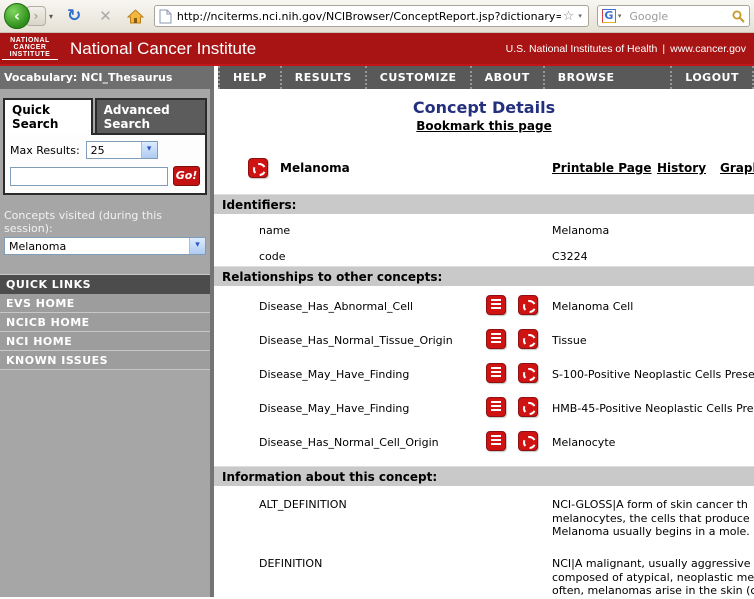 The width and height of the screenshot is (754, 599). I want to click on history-link: History, so click(681, 168).